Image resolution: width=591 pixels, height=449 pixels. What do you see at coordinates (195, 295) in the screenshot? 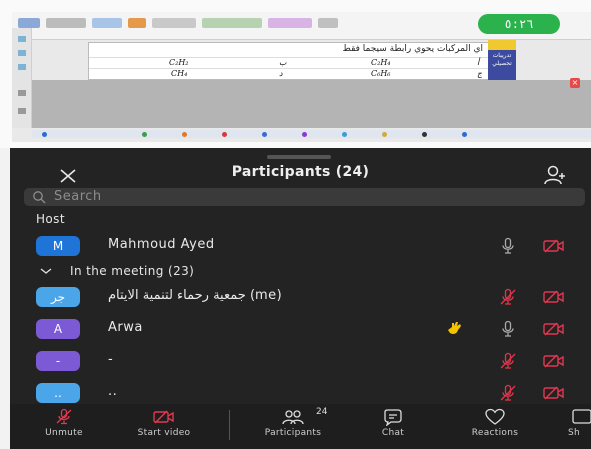
I see `participant-name: جمعية رحماء لتنمية الايتام (me)` at bounding box center [195, 295].